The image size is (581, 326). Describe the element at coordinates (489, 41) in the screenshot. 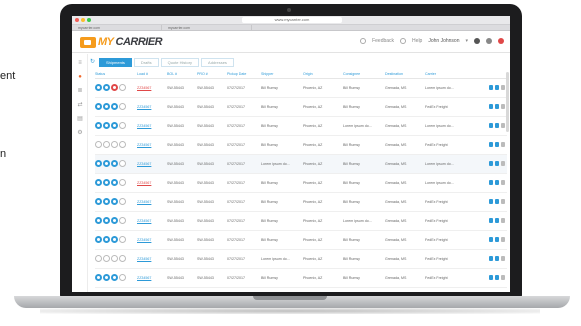

I see `gear-icon` at that location.